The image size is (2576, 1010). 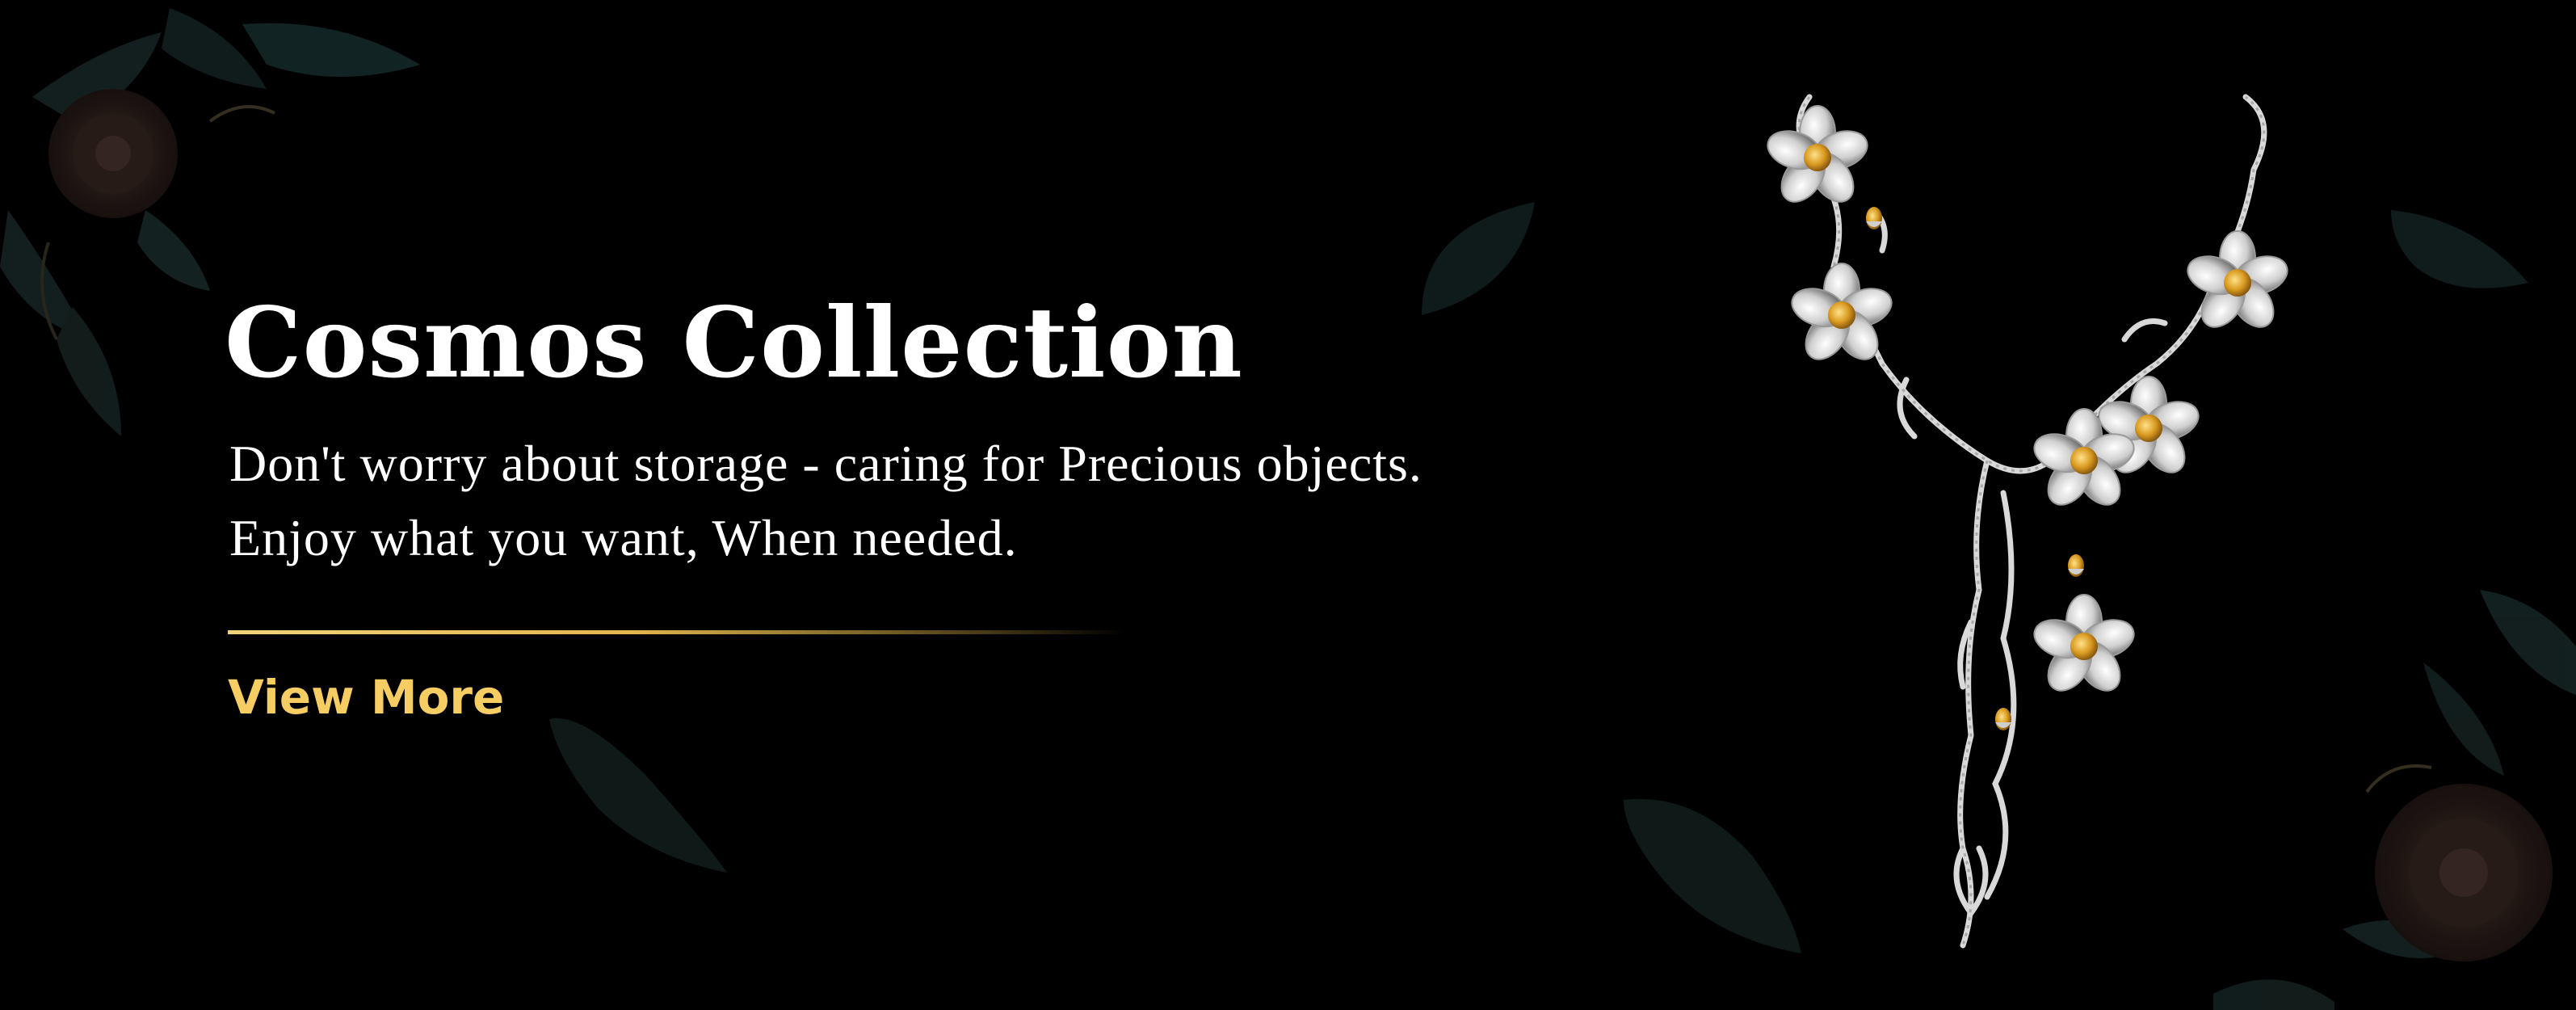 I want to click on description-line-2: Enjoy what you want, When needed., so click(x=623, y=537).